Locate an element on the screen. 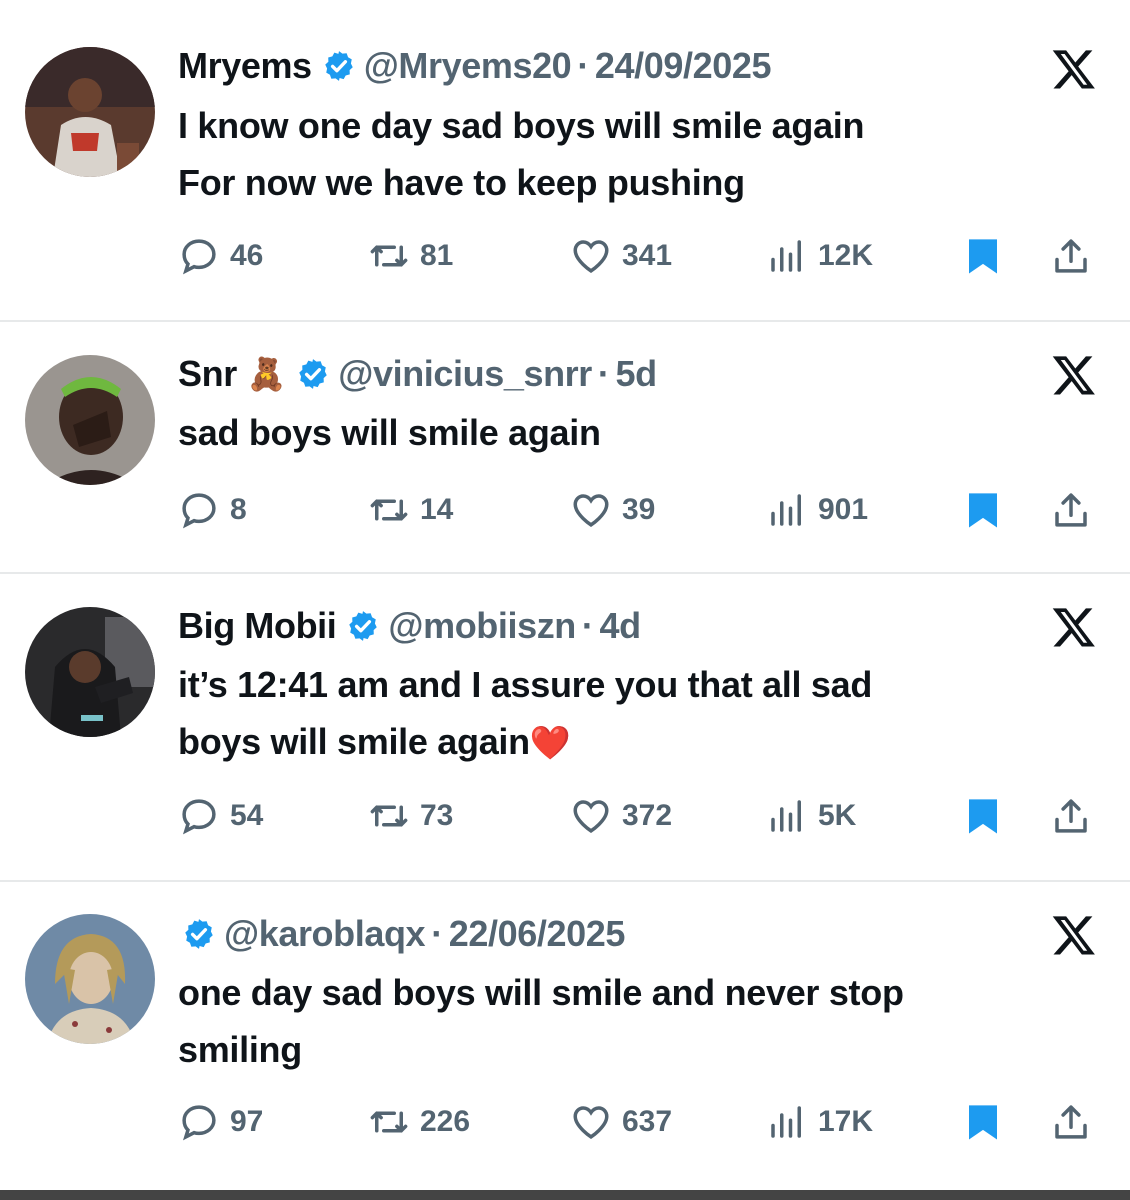  action-bar: 54 73 372 5K is located at coordinates (565, 816).